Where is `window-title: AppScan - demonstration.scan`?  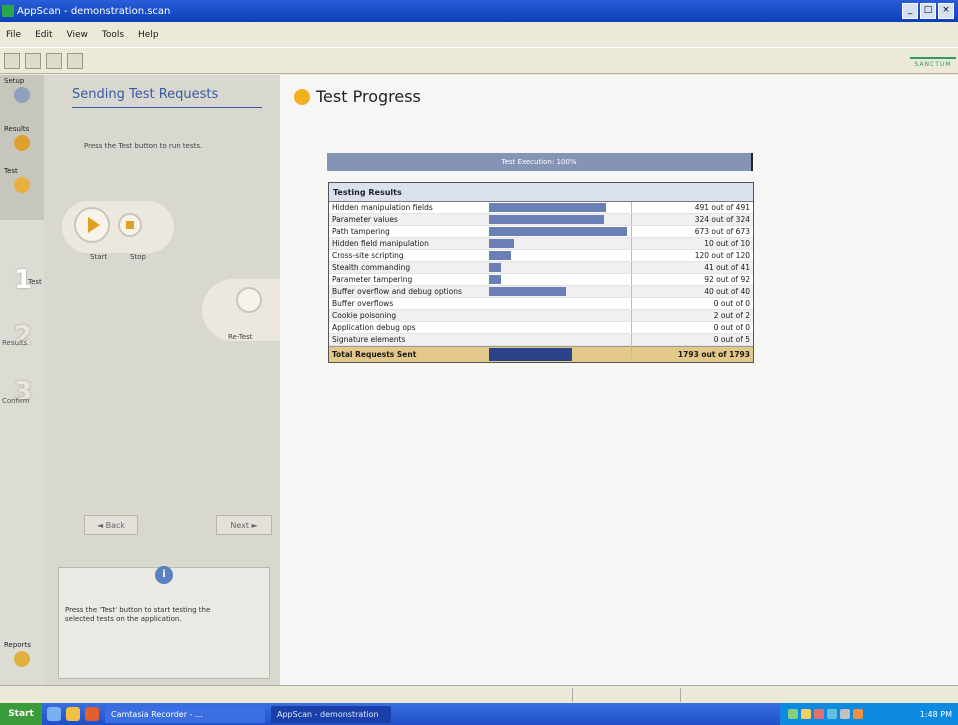
window-title: AppScan - demonstration.scan is located at coordinates (94, 11).